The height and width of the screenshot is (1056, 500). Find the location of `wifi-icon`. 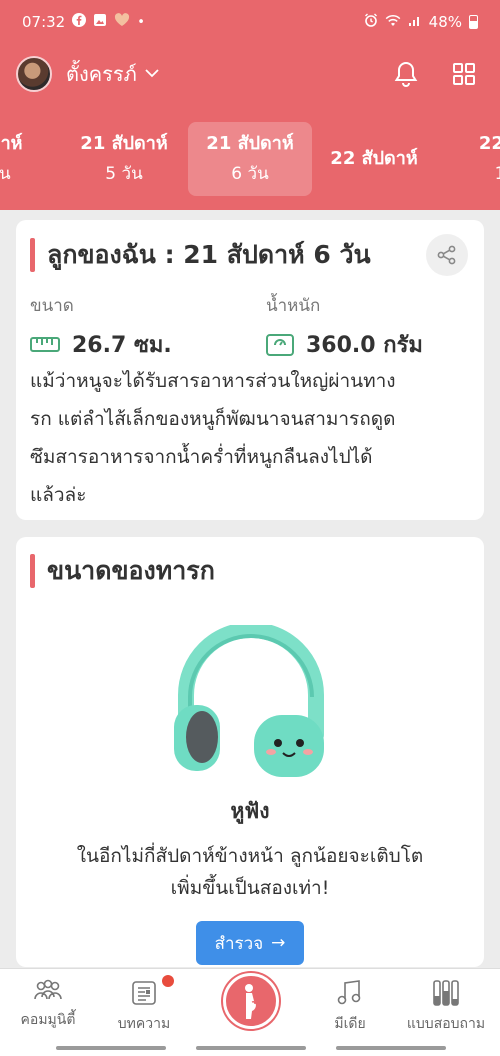

wifi-icon is located at coordinates (393, 22).